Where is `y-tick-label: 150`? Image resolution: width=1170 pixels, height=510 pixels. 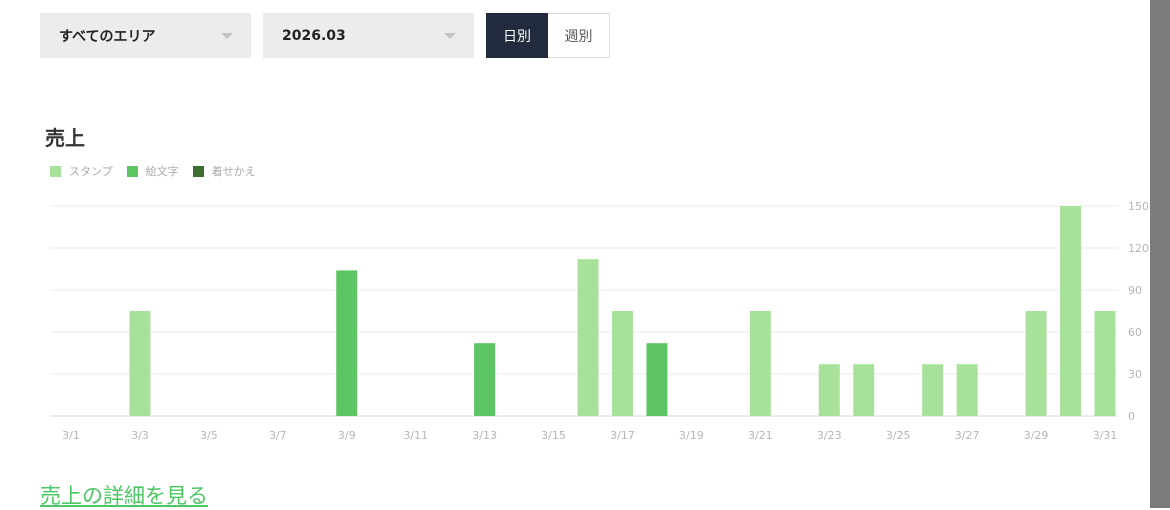 y-tick-label: 150 is located at coordinates (1138, 206).